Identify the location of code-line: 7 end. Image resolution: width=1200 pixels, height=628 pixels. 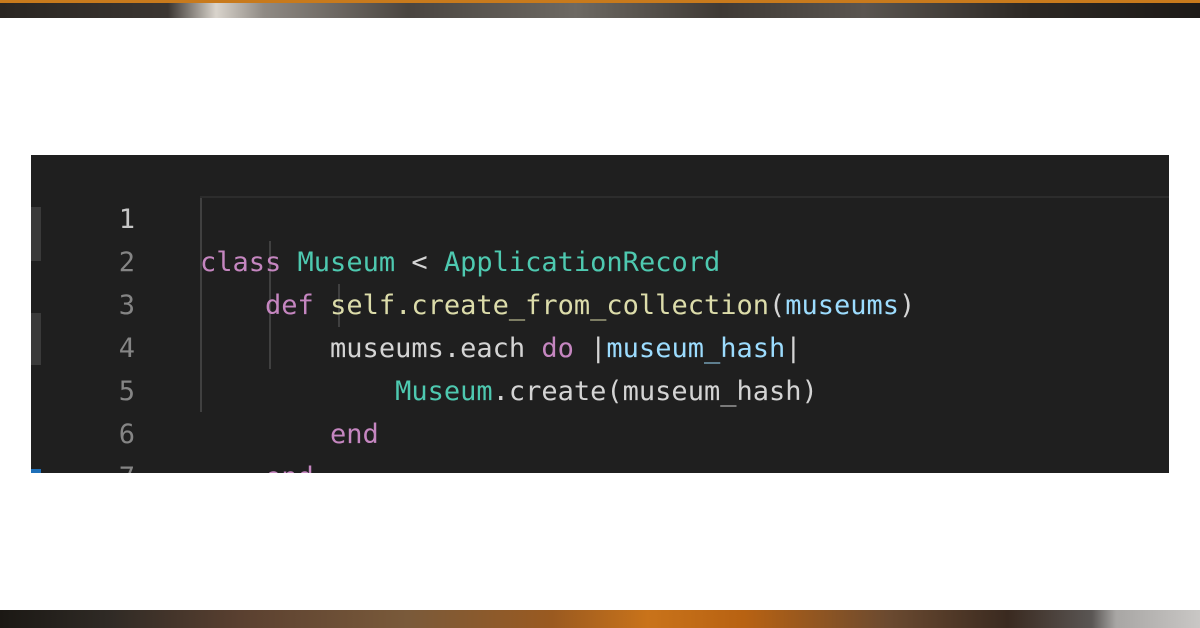
(600, 443).